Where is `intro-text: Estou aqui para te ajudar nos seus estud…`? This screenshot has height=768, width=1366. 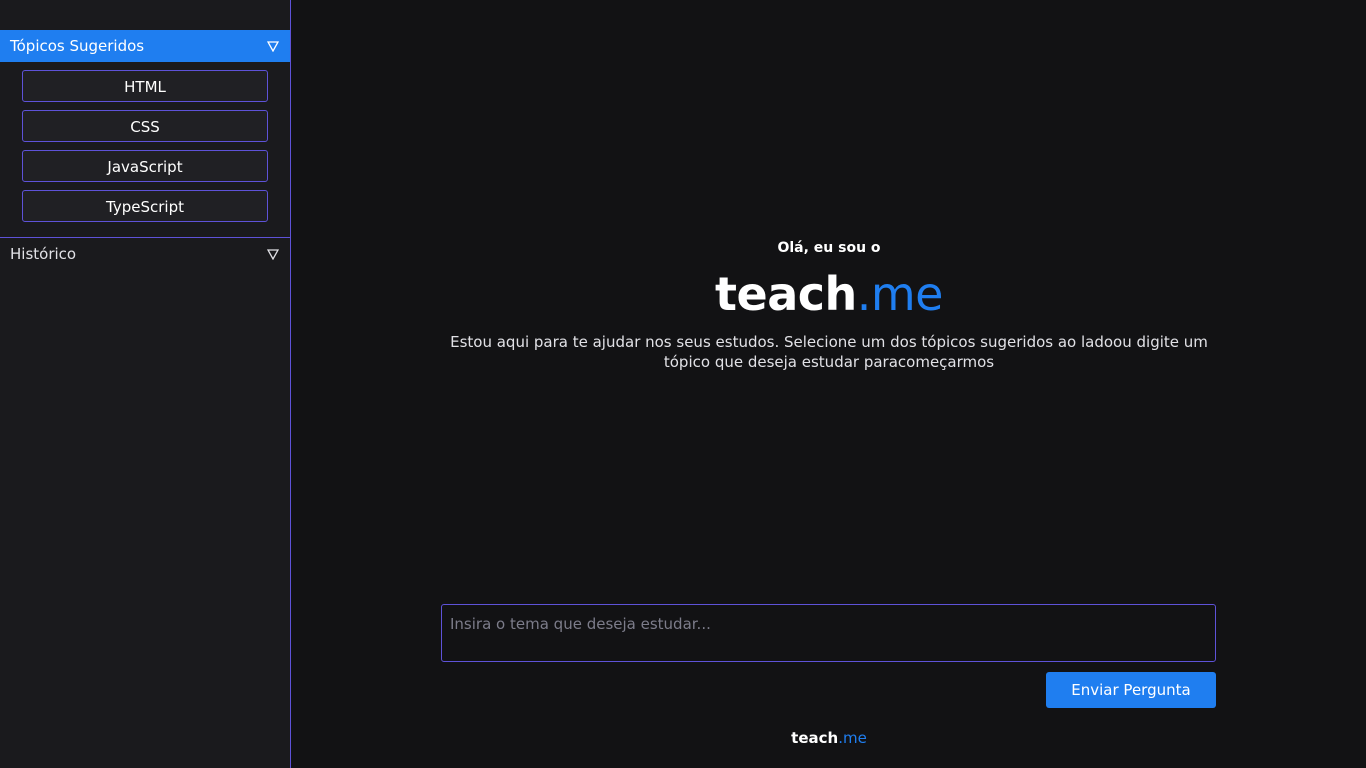 intro-text: Estou aqui para te ajudar nos seus estud… is located at coordinates (829, 352).